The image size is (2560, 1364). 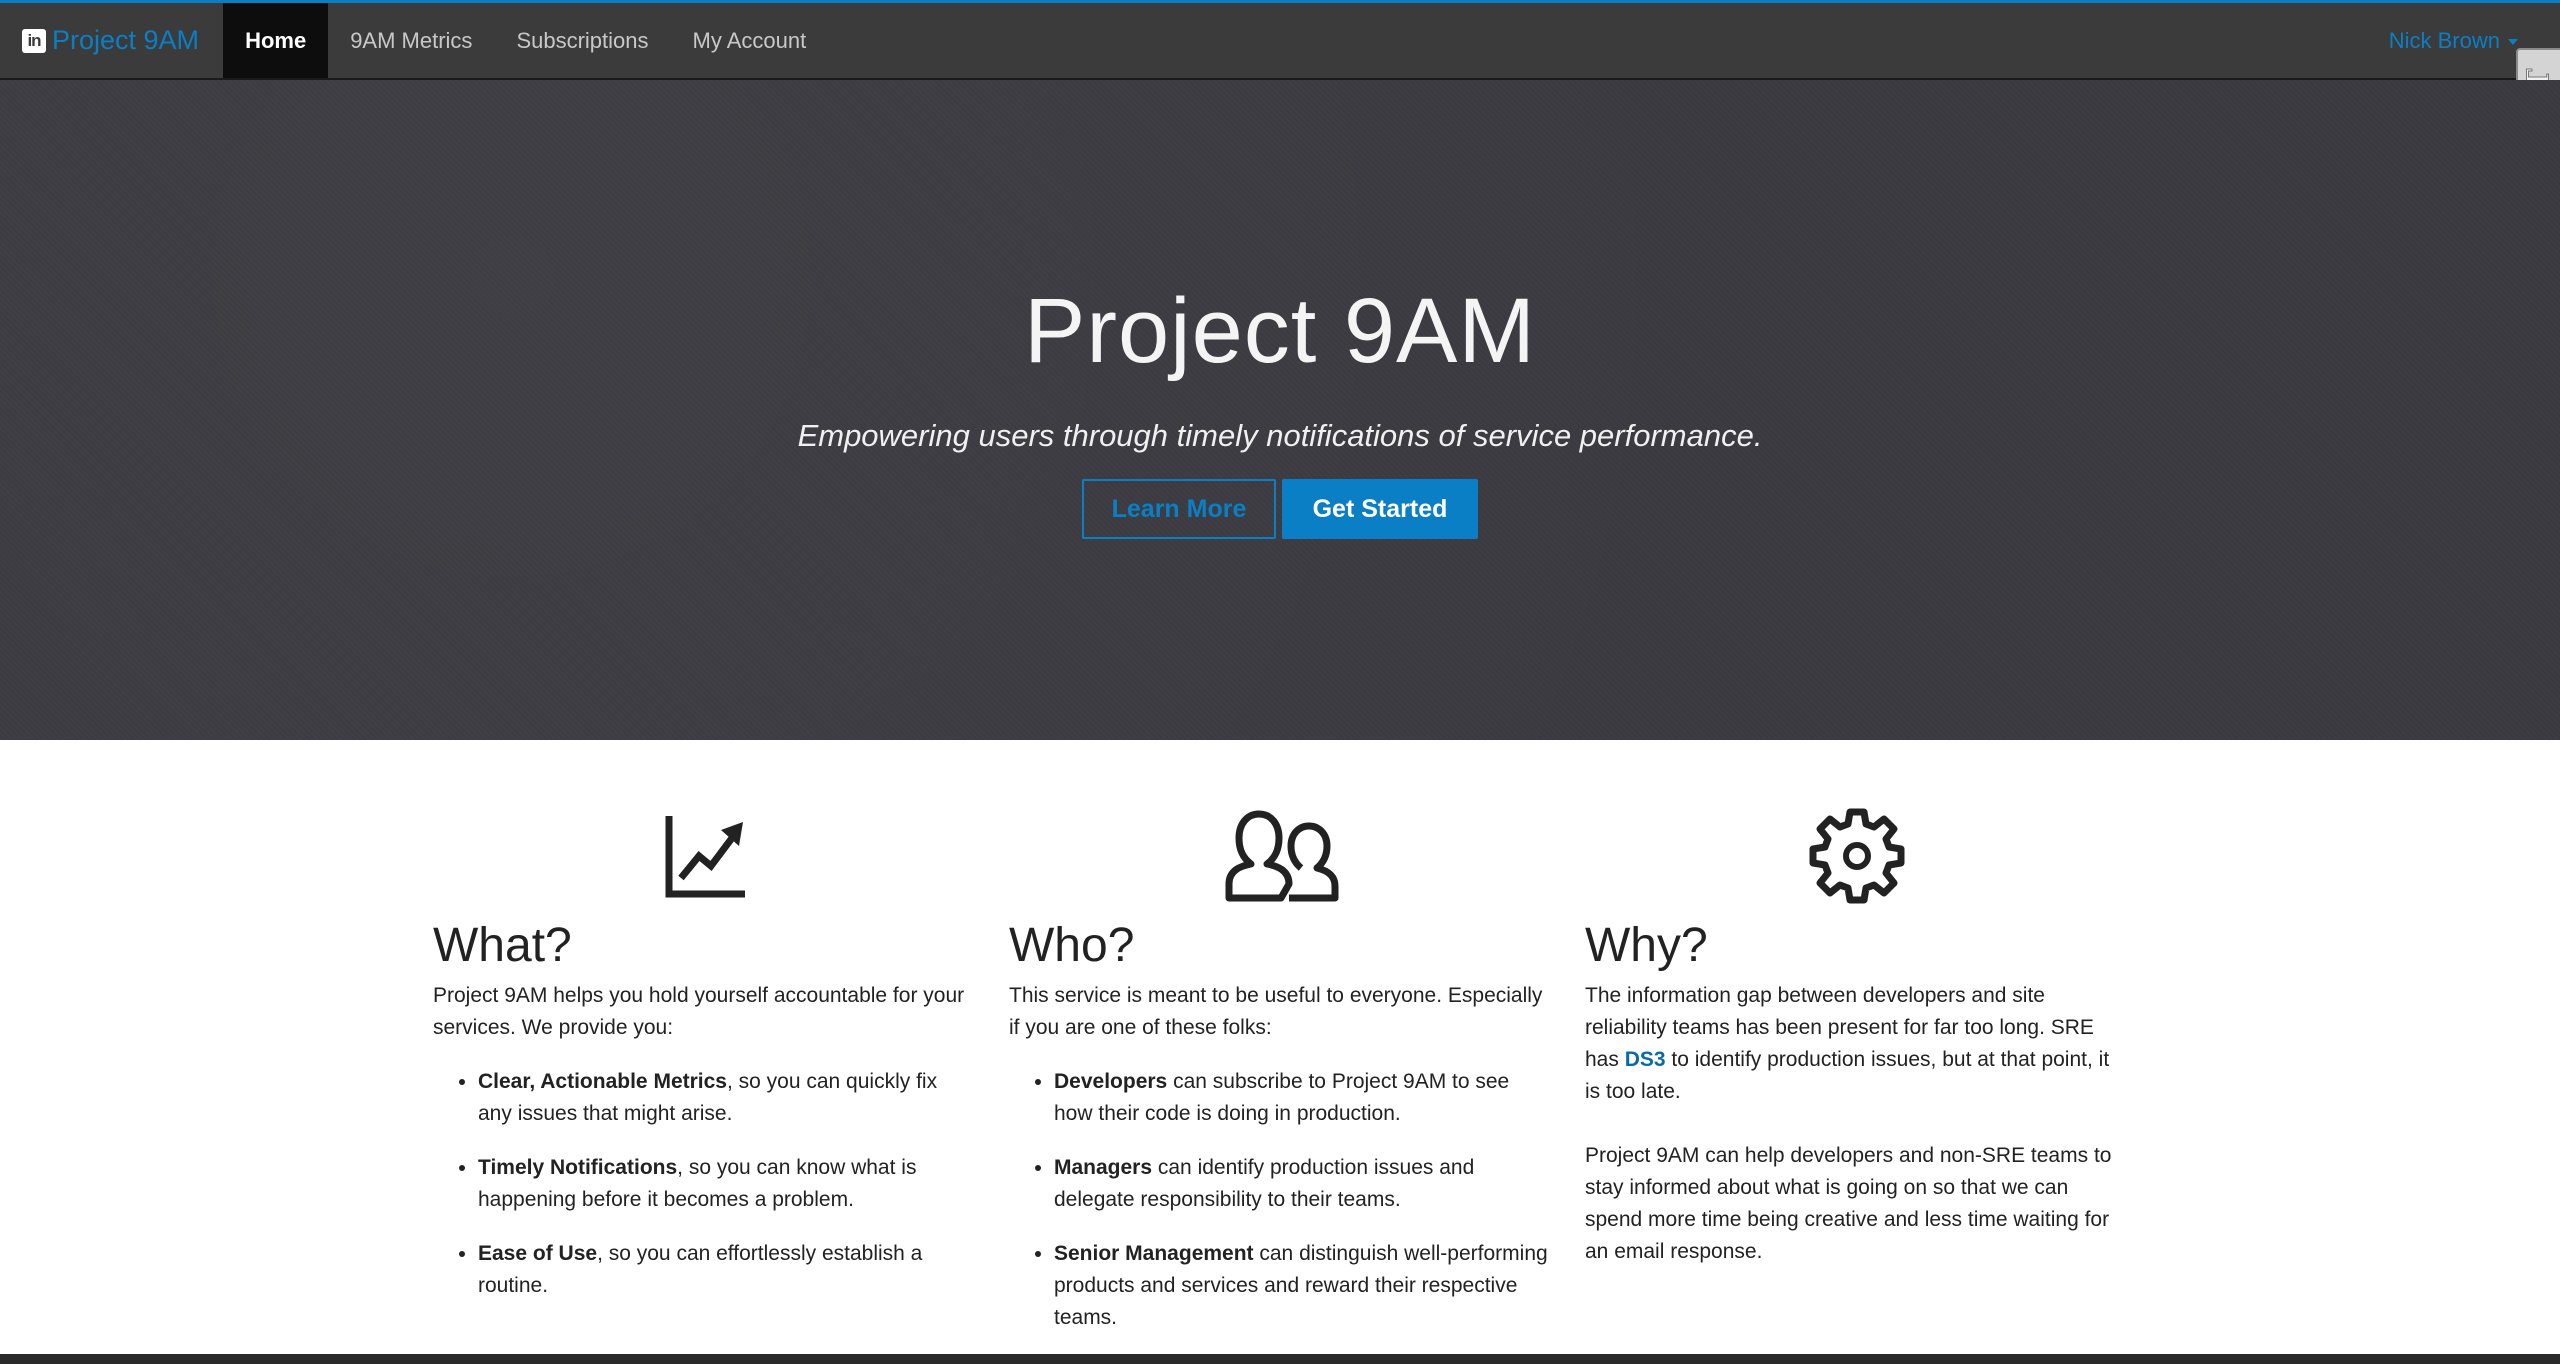 What do you see at coordinates (1280, 331) in the screenshot?
I see `hero-title: Project 9AM` at bounding box center [1280, 331].